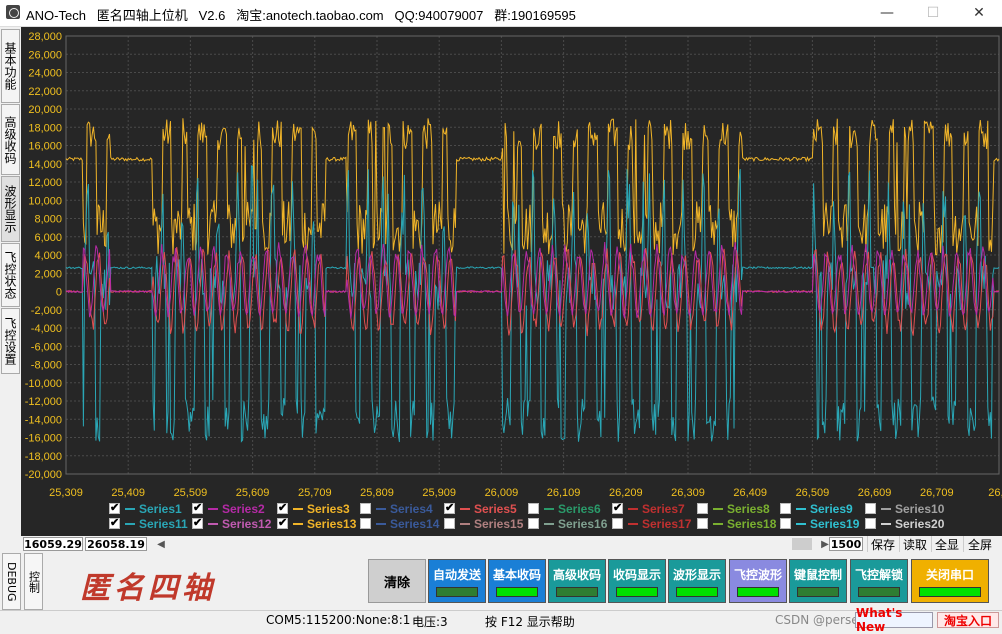  Describe the element at coordinates (831, 508) in the screenshot. I see `legend-label: Series9` at that location.